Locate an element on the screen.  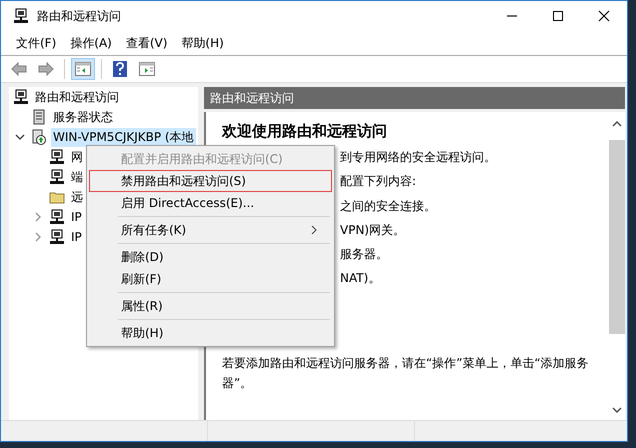
description-line: NAT)。 is located at coordinates (361, 279).